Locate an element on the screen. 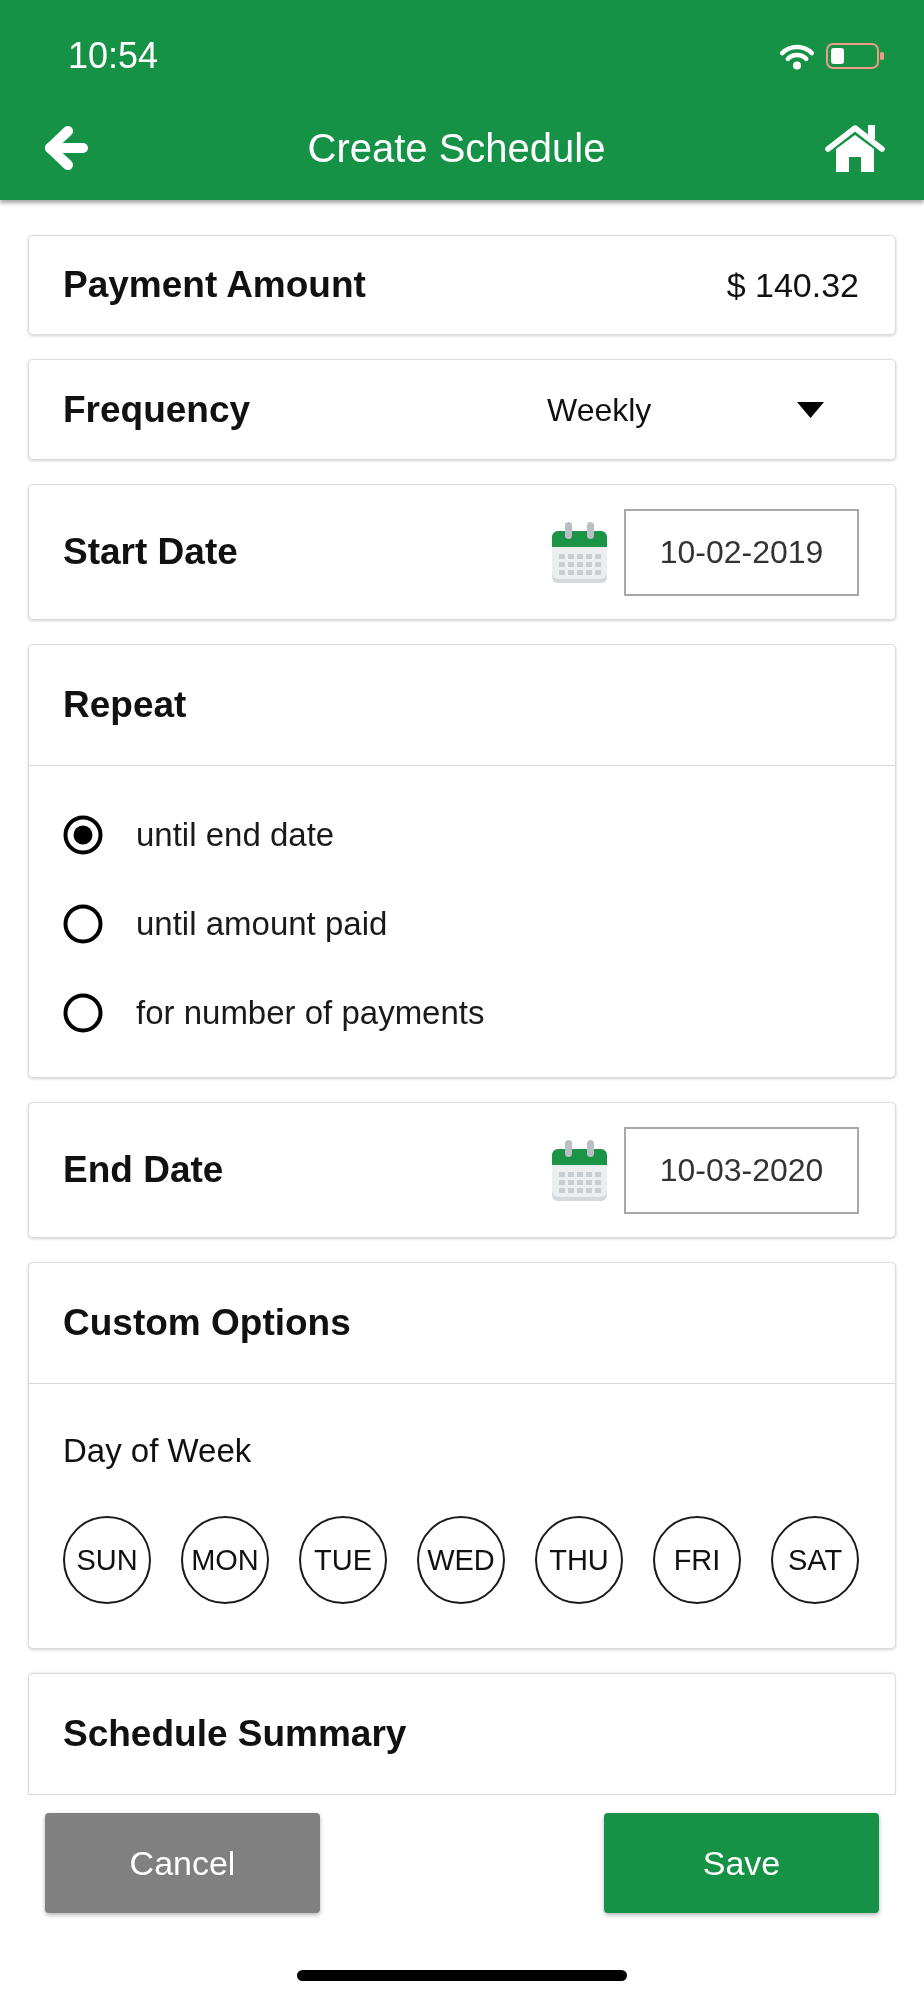 This screenshot has height=2000, width=924. home-icon is located at coordinates (855, 148).